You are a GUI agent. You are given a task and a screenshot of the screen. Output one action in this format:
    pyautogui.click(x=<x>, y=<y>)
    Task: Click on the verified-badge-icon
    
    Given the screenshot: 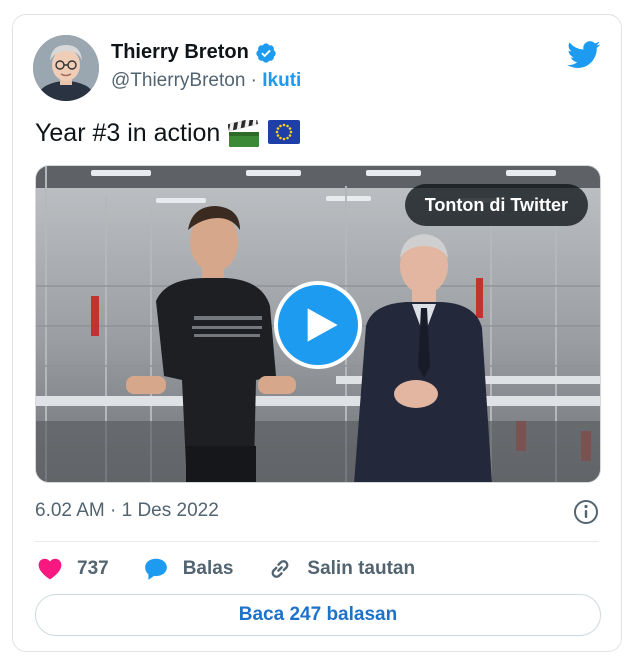 What is the action you would take?
    pyautogui.click(x=266, y=53)
    